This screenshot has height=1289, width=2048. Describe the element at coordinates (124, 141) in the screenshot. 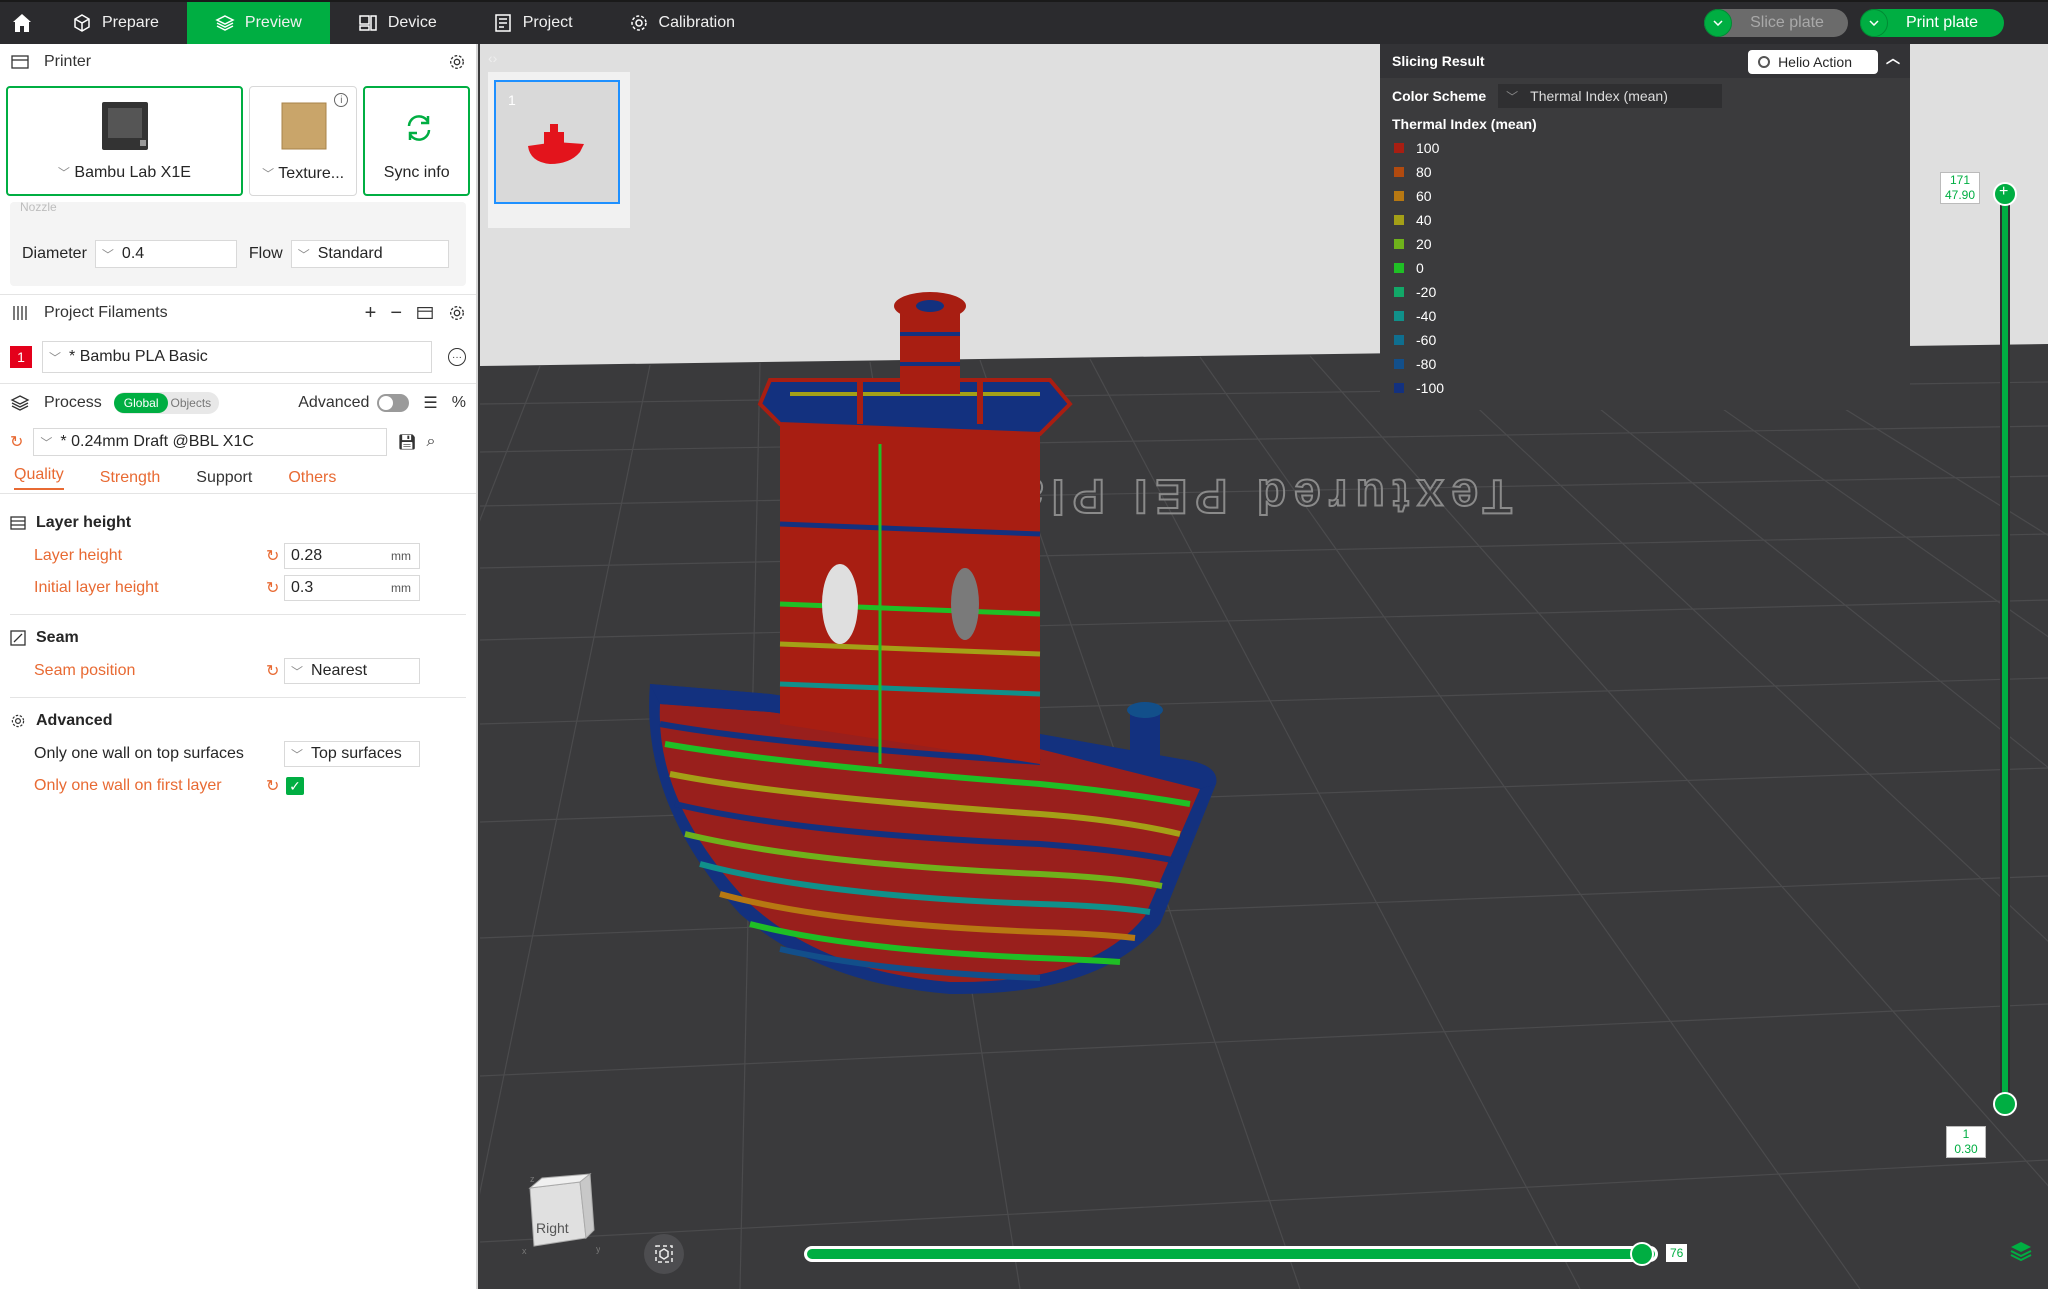

I see `printer-model-card: ﹀ Bambu Lab X1E` at that location.